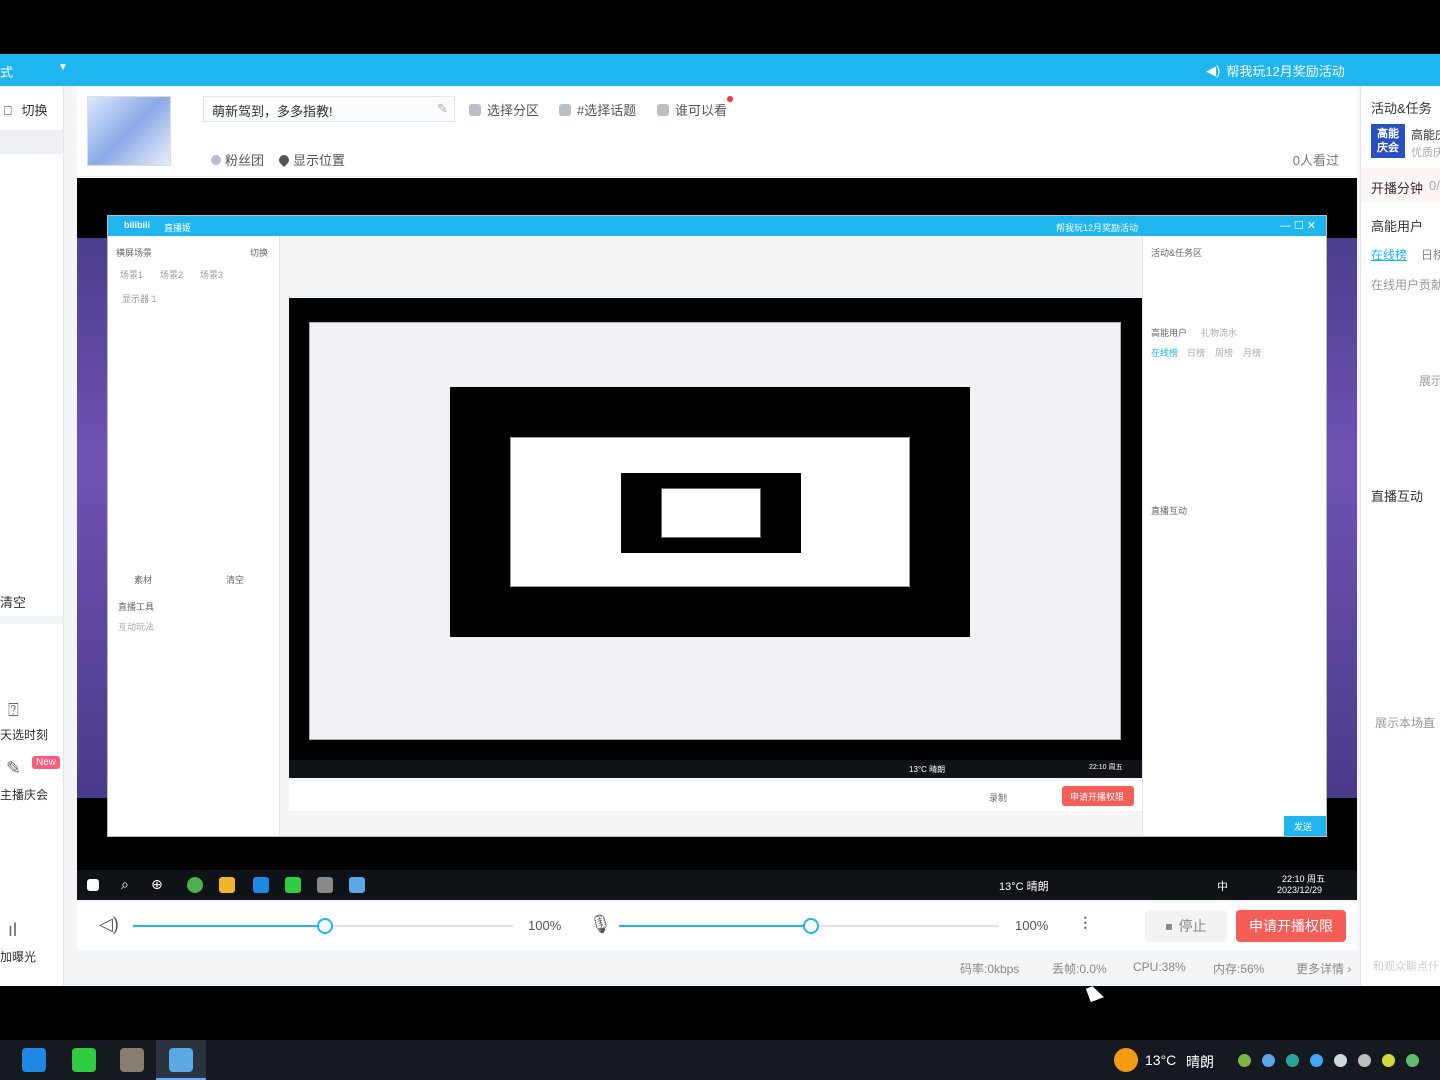 The image size is (1440, 1080). Describe the element at coordinates (1169, 511) in the screenshot. I see `nested-live-interact: 直播互动` at that location.